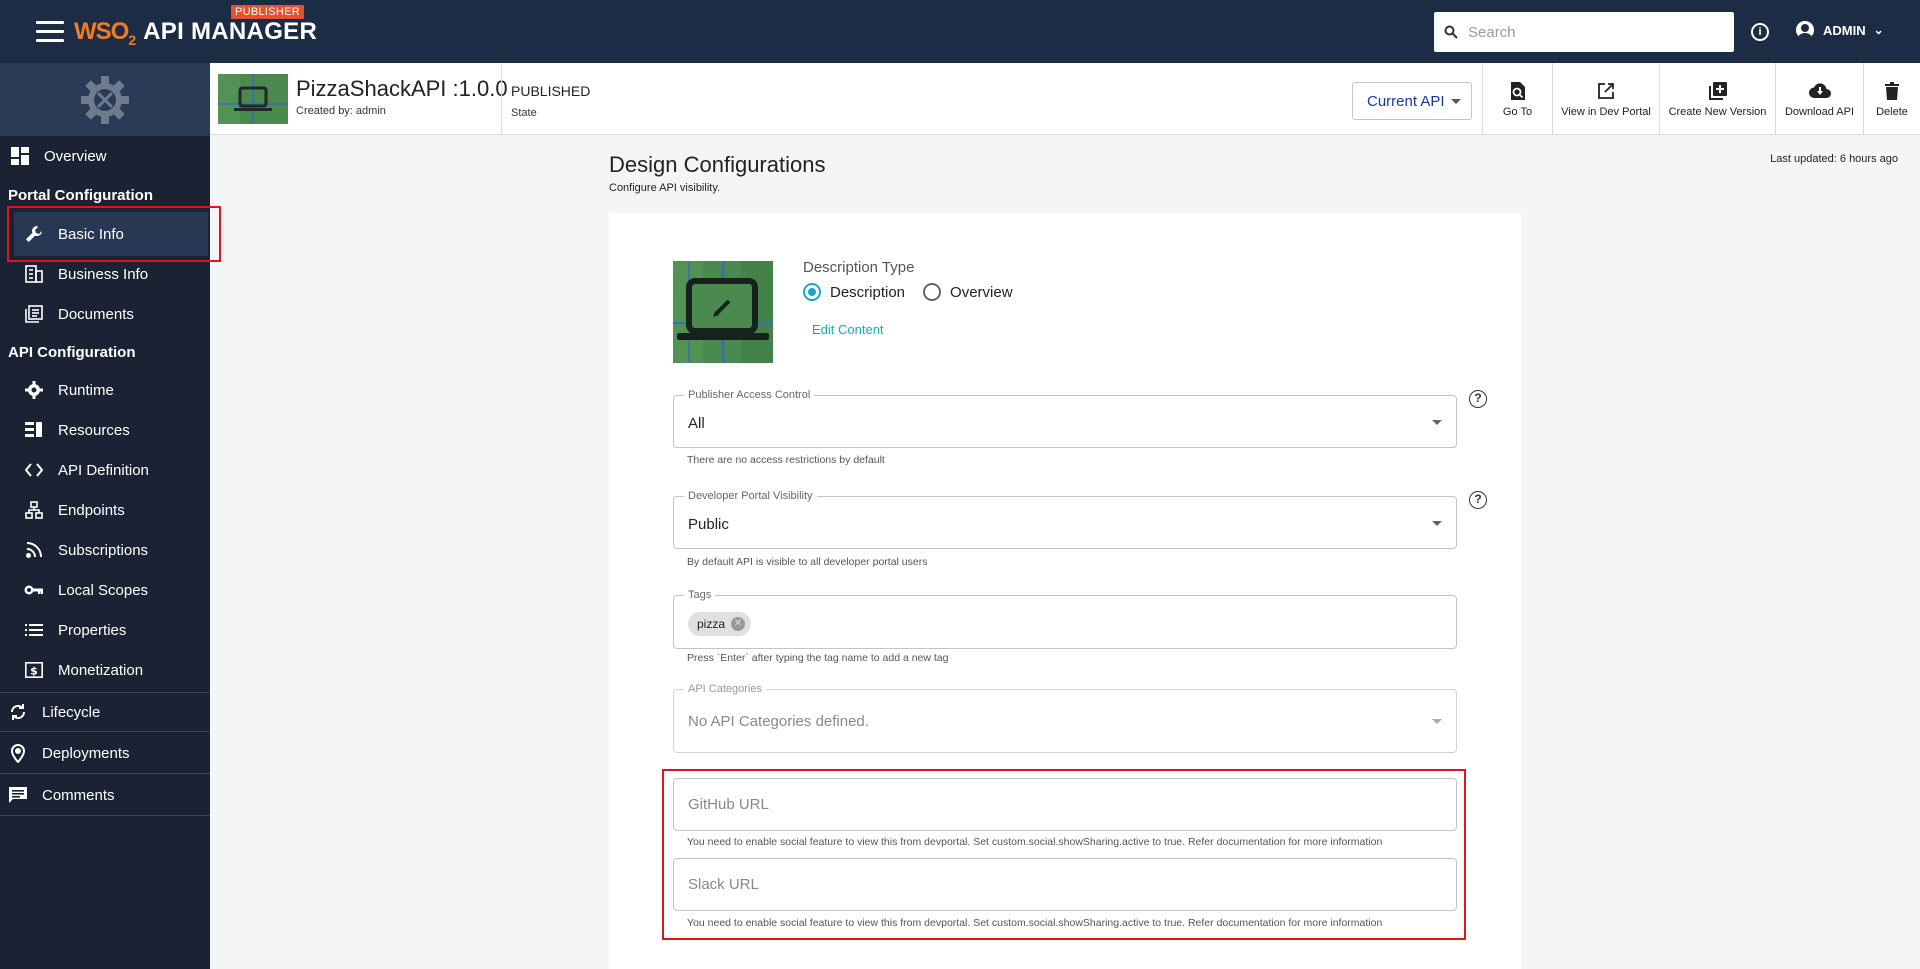 This screenshot has width=1920, height=969. I want to click on nav-runtime-label: Runtime, so click(86, 390).